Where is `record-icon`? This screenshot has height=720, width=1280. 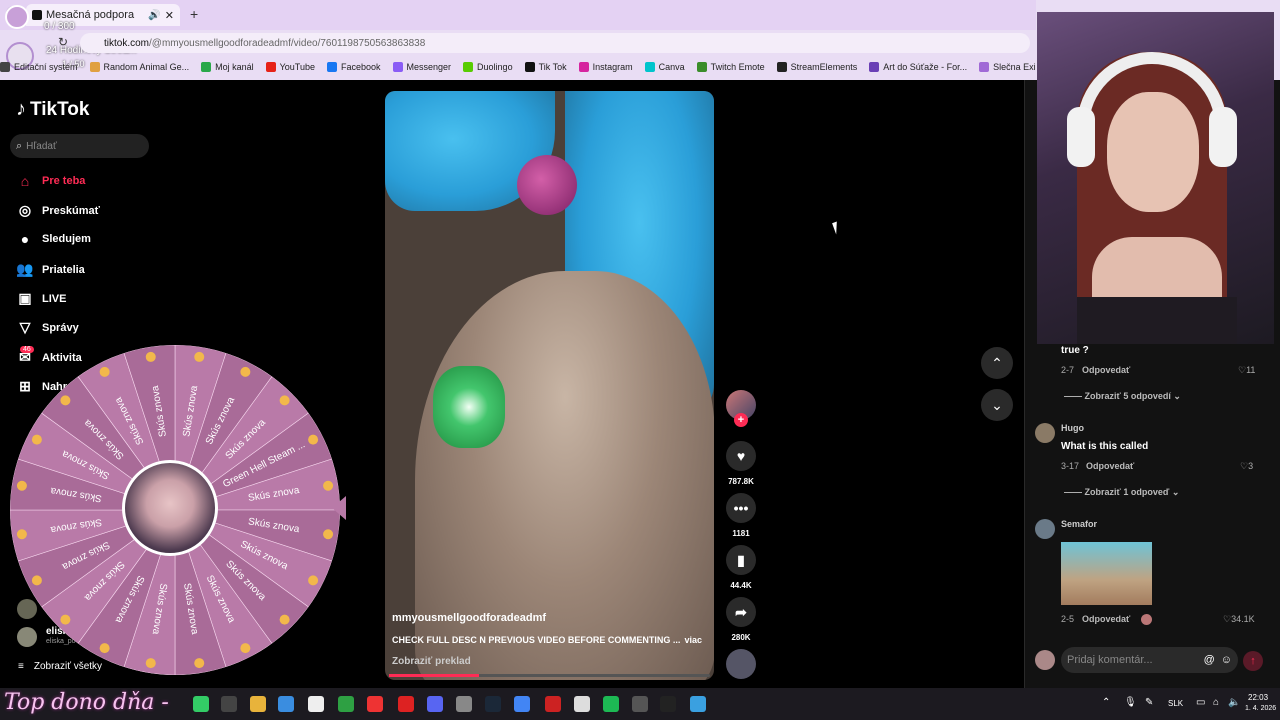 record-icon is located at coordinates (375, 704).